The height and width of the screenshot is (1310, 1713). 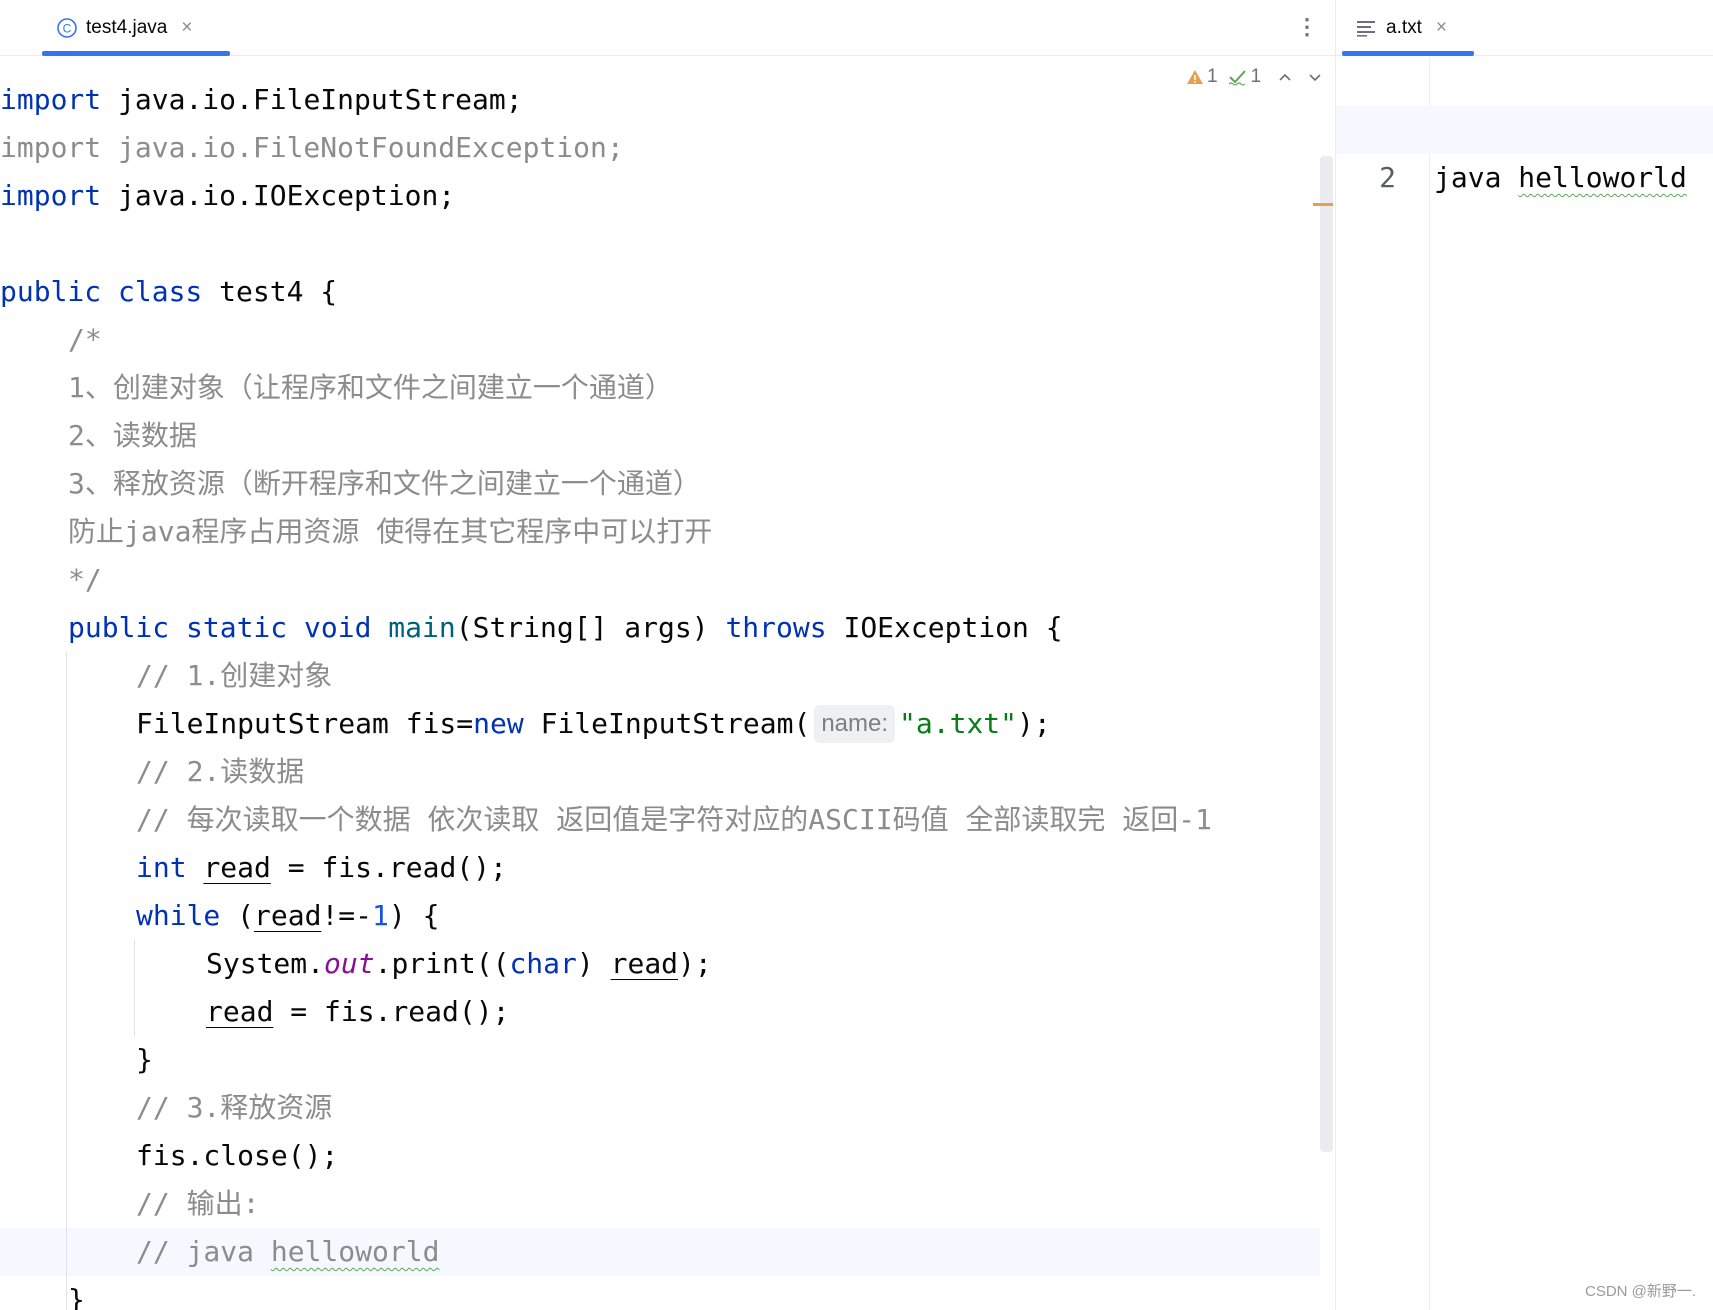 What do you see at coordinates (127, 27) in the screenshot?
I see `tab-label: test4.java` at bounding box center [127, 27].